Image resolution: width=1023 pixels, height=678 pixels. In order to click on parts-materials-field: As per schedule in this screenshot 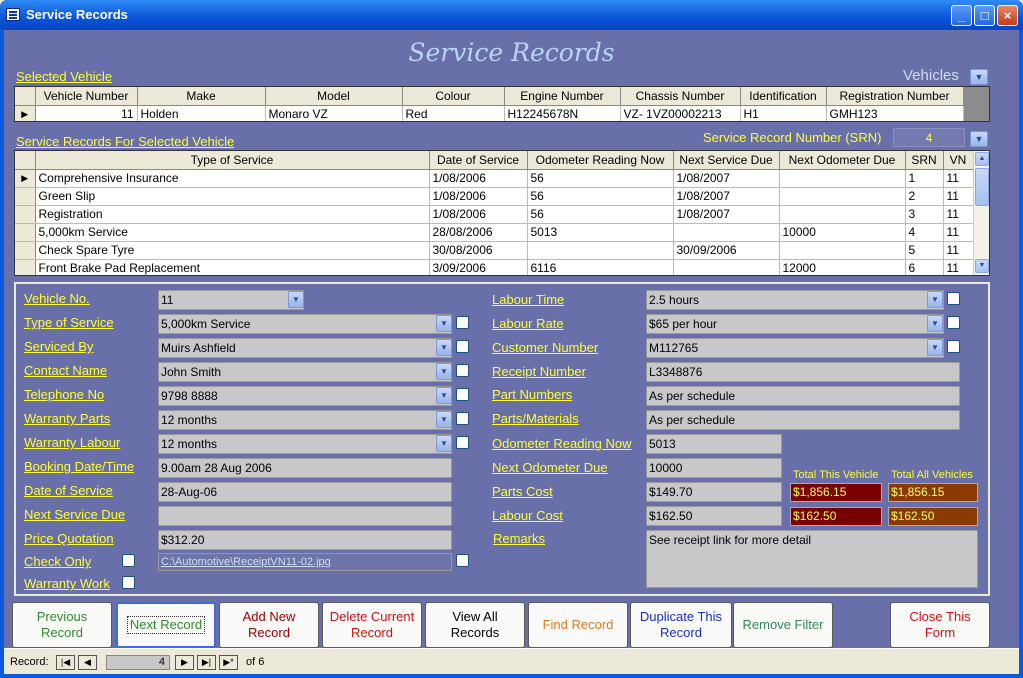, I will do `click(803, 420)`.